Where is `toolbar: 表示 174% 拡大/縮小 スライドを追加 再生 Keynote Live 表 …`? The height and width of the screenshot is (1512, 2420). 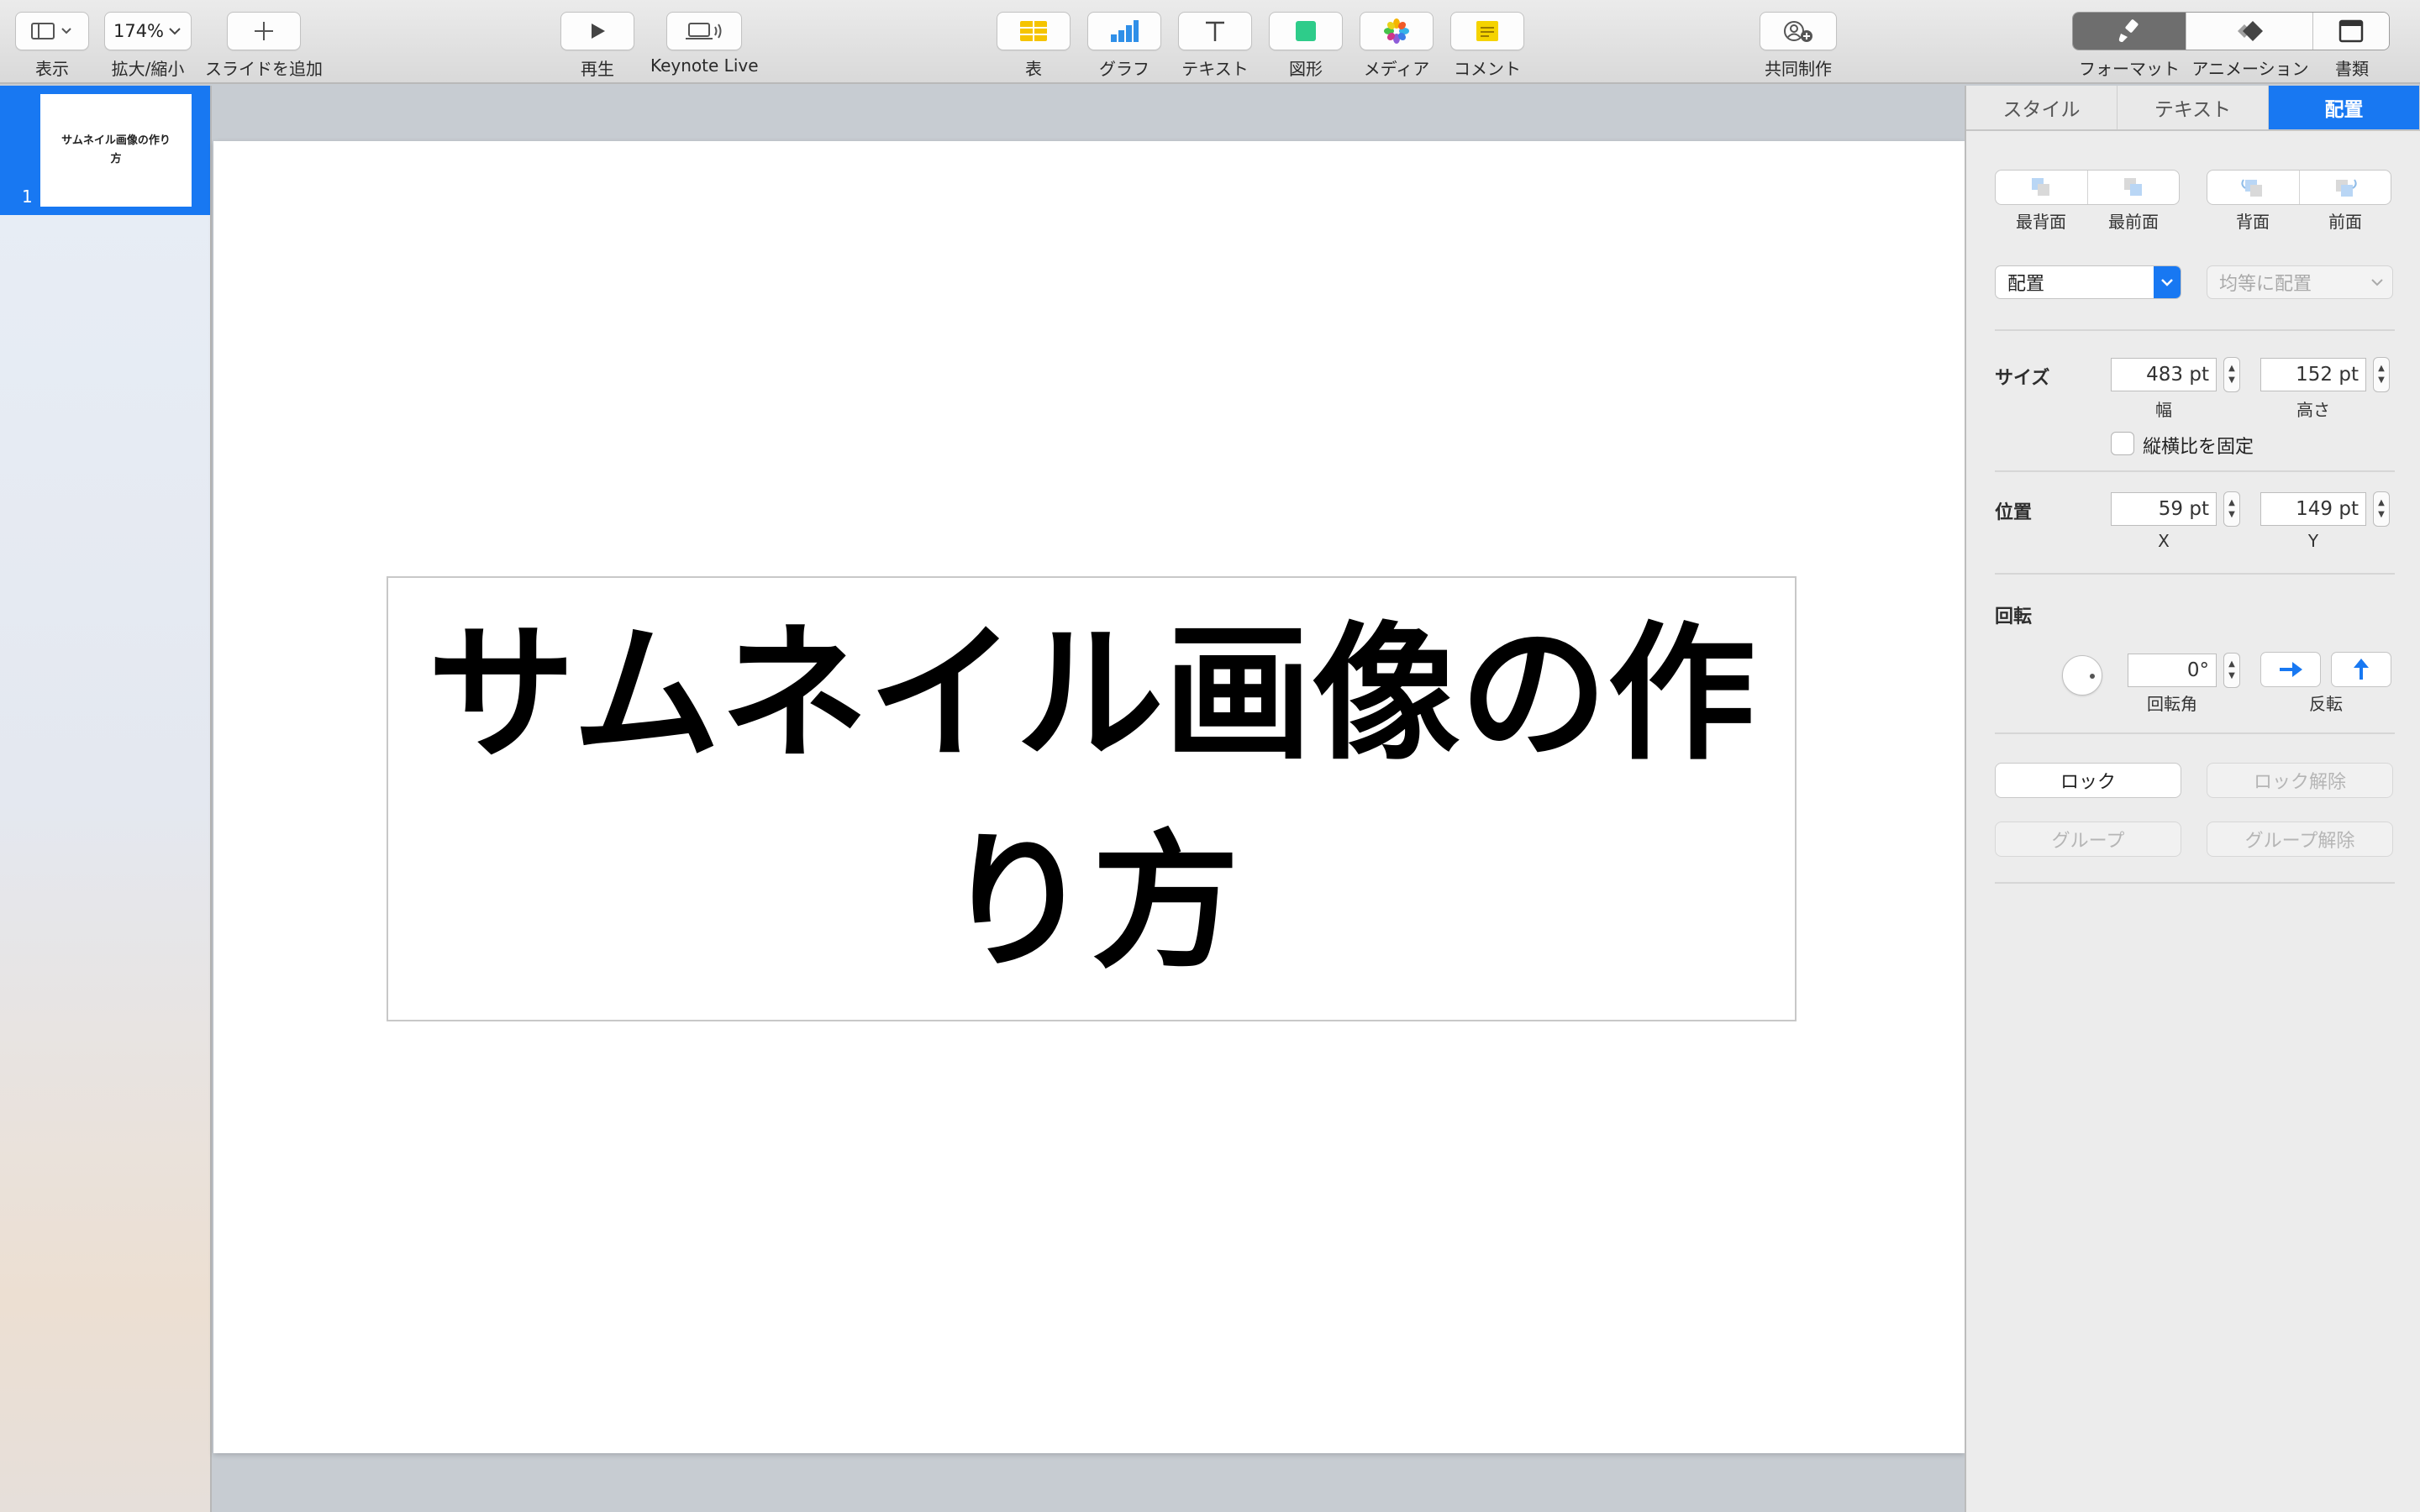 toolbar: 表示 174% 拡大/縮小 スライドを追加 再生 Keynote Live 表 … is located at coordinates (1210, 42).